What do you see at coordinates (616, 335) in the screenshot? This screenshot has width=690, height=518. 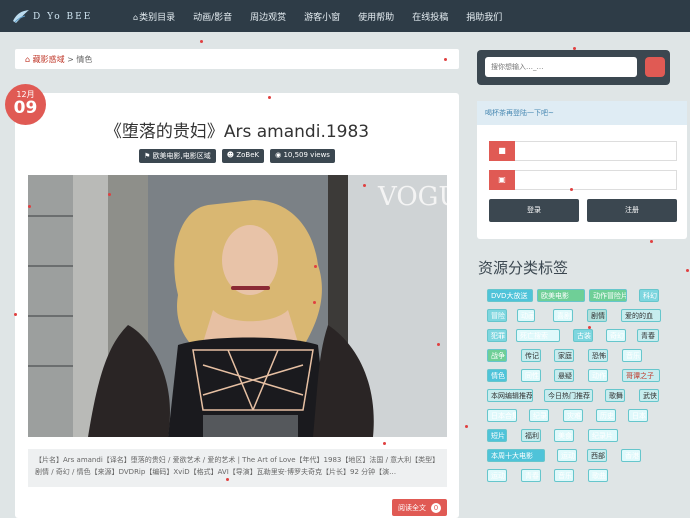 I see `tag-link: 奇幻` at bounding box center [616, 335].